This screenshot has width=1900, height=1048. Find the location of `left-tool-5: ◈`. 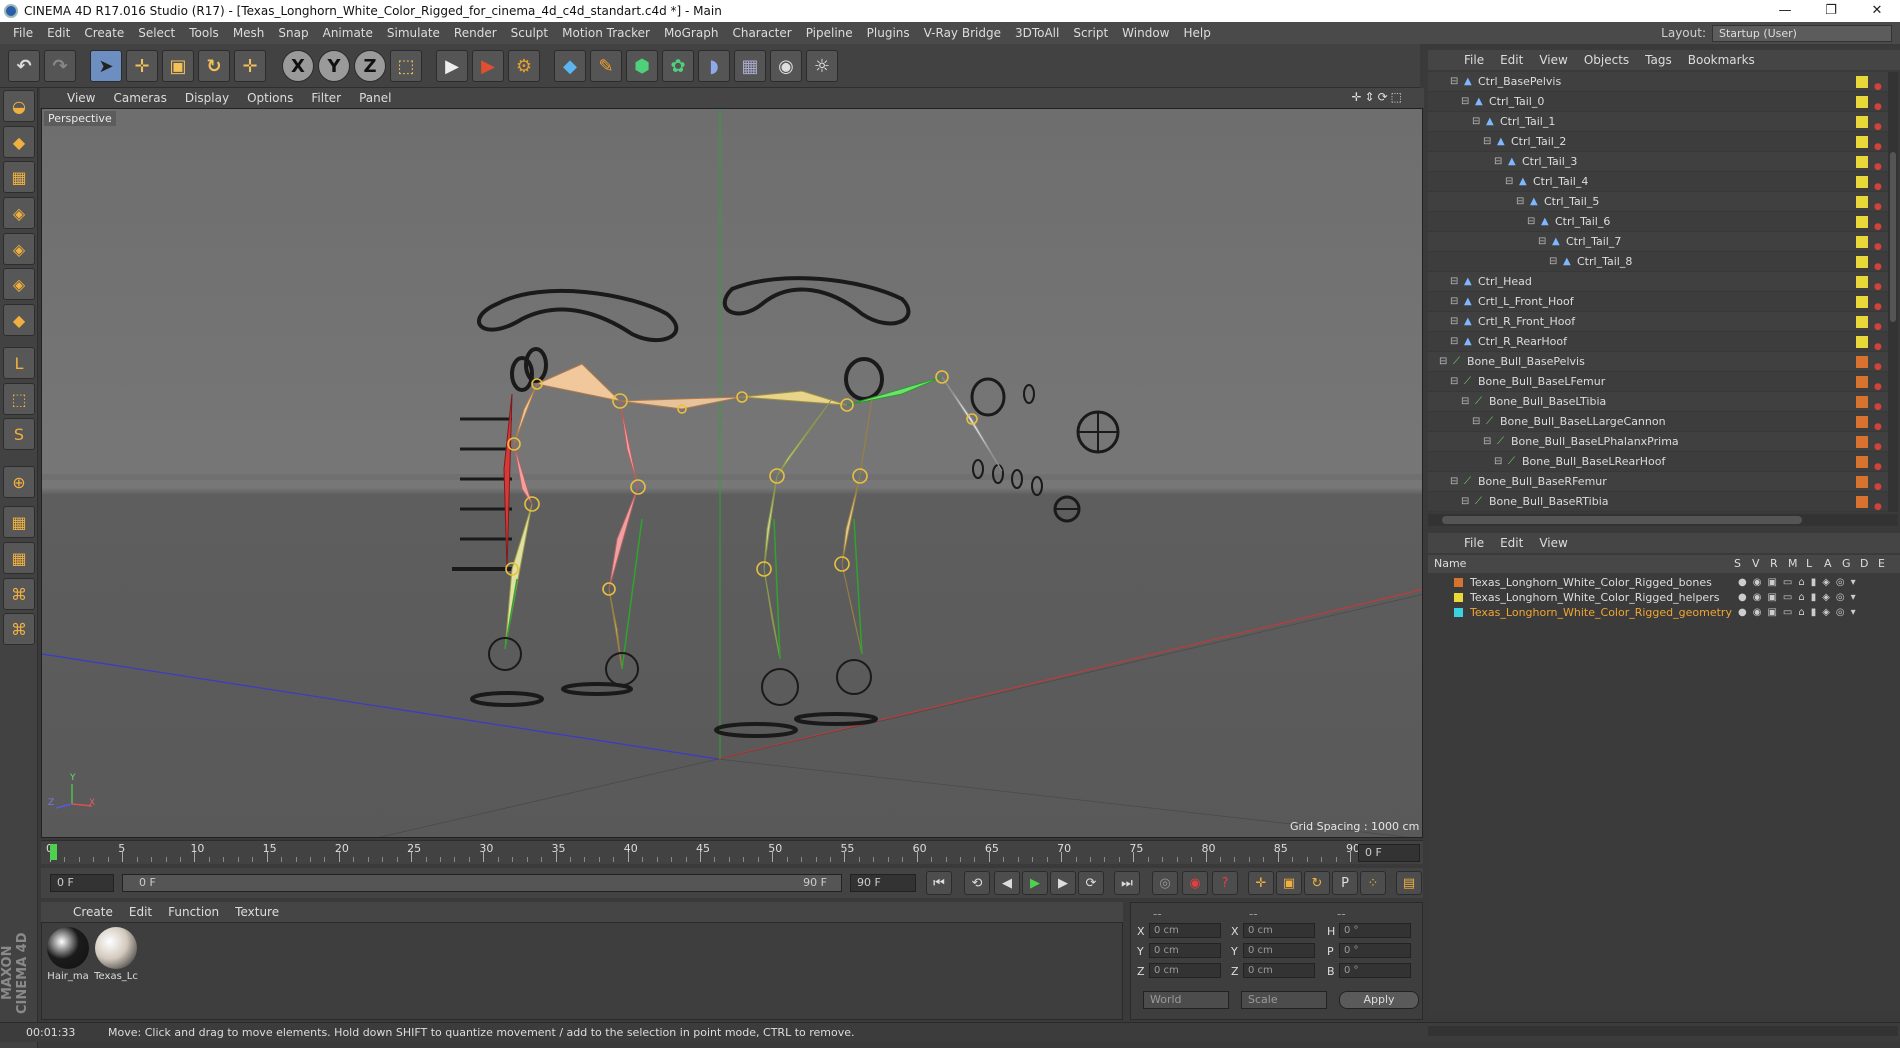

left-tool-5: ◈ is located at coordinates (19, 284).